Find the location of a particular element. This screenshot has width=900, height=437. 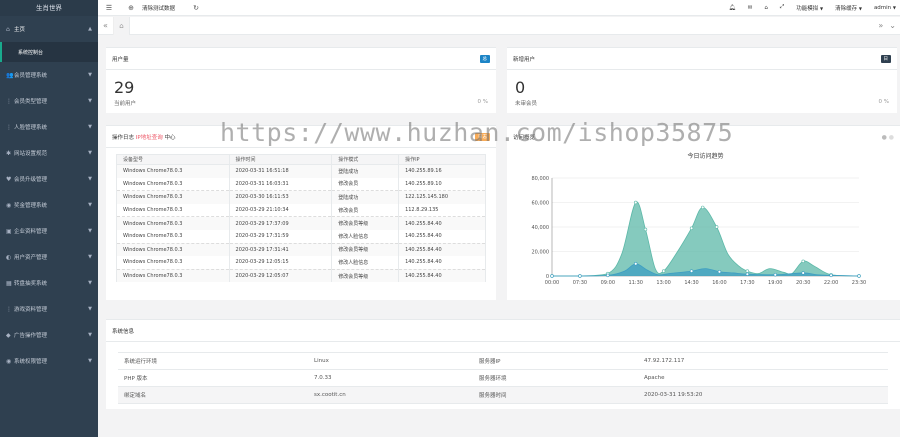

stat-label: 当前用户 is located at coordinates (125, 104).